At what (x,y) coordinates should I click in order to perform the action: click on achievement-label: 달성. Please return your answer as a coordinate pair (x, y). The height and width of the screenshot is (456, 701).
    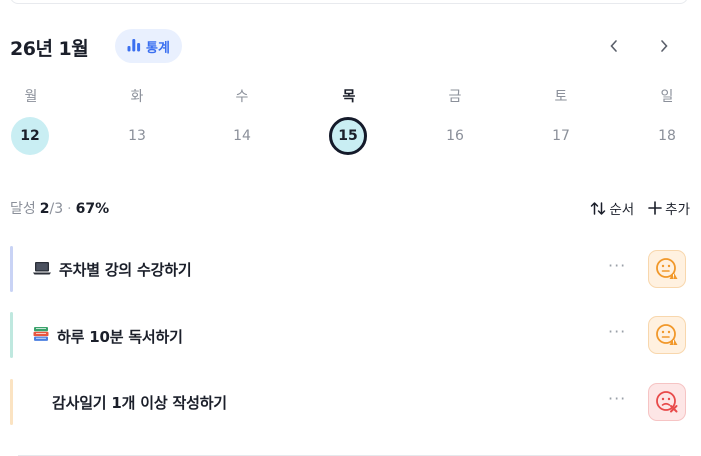
    Looking at the image, I should click on (23, 209).